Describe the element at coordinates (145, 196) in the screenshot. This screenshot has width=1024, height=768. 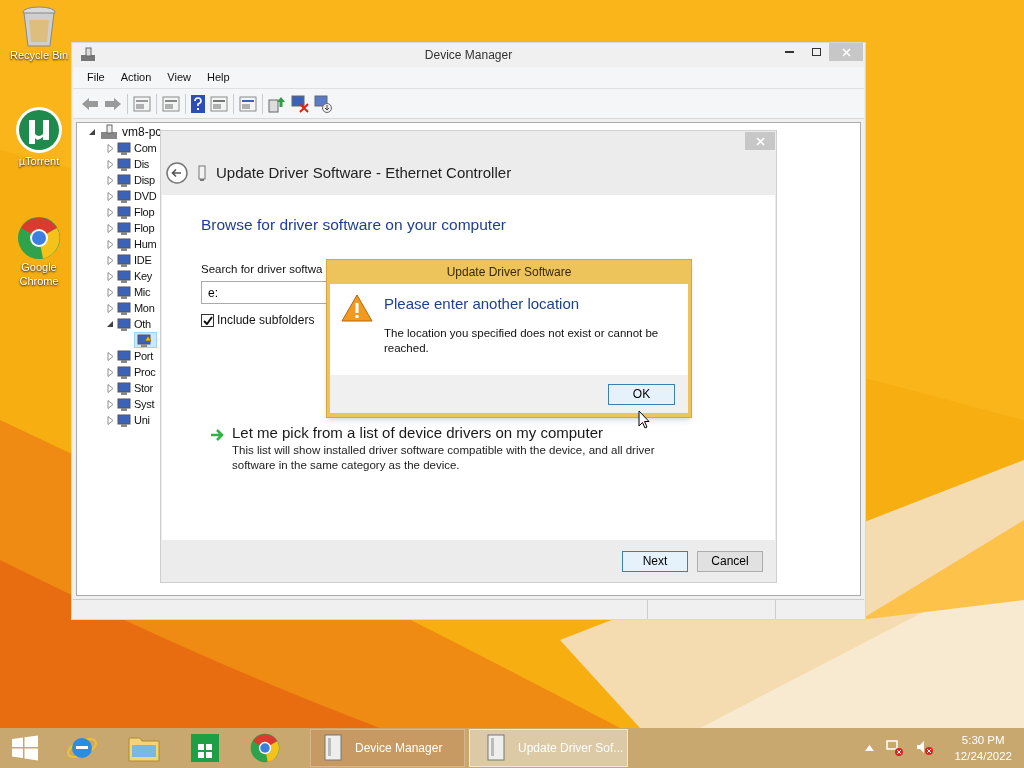
I see `tree-item: DVD` at that location.